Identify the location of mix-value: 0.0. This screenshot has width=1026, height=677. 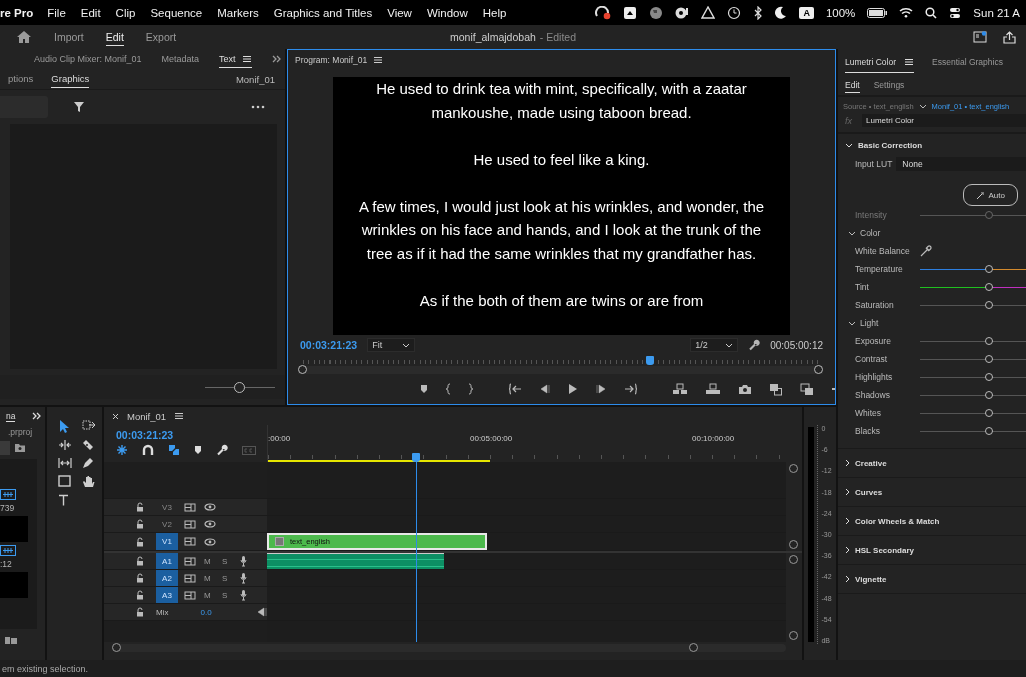
(206, 612).